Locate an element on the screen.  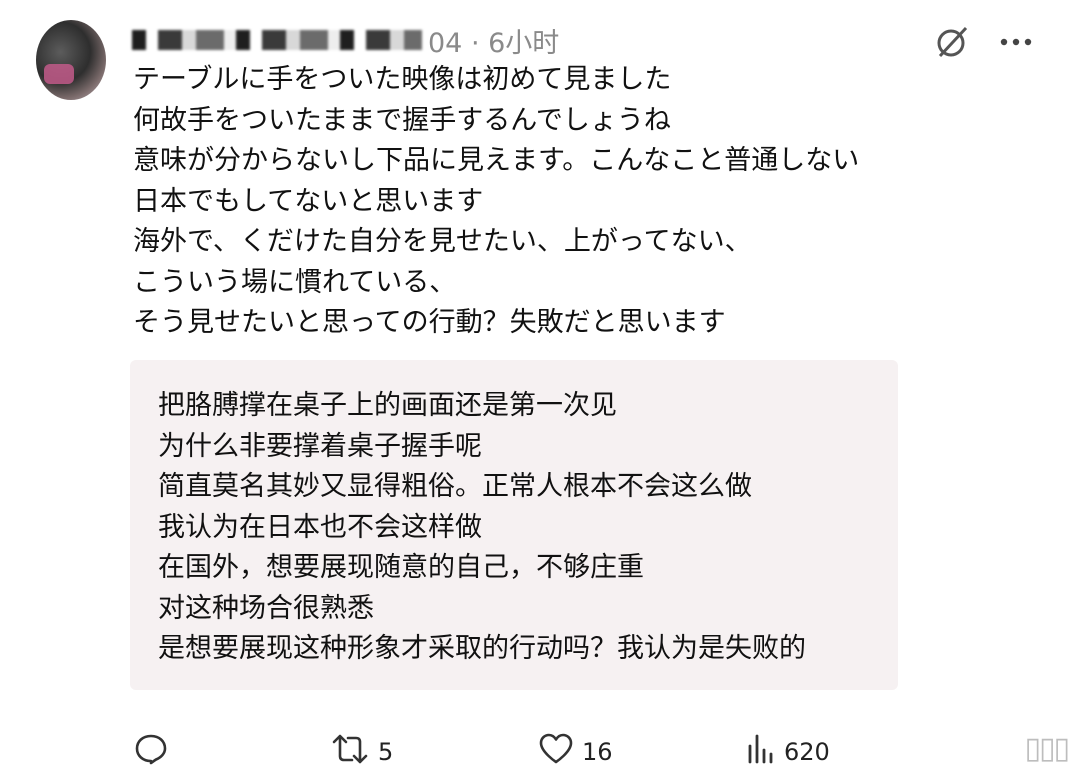
timestamp: 04 · 6小时 is located at coordinates (494, 43).